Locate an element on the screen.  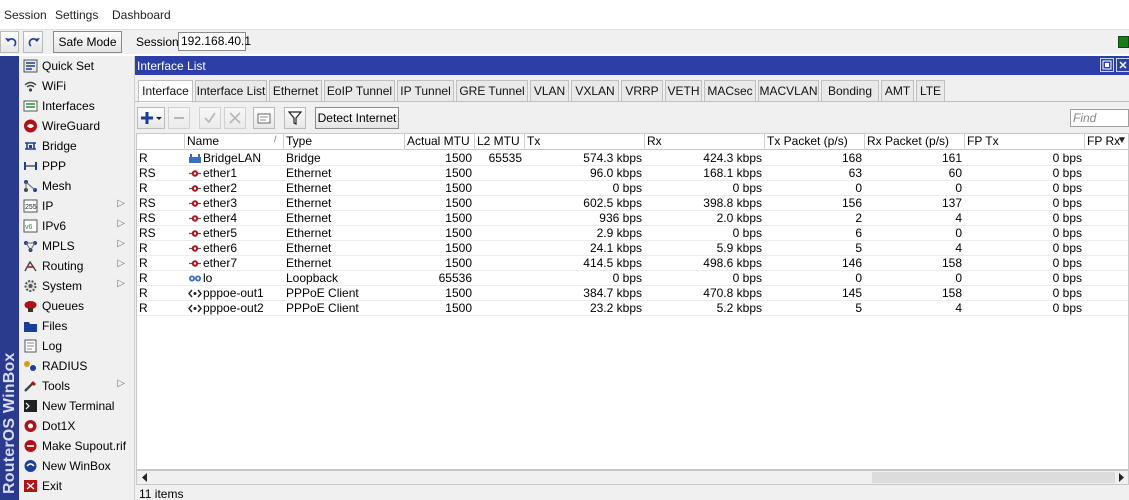
tab-vlan: VLAN is located at coordinates (549, 91).